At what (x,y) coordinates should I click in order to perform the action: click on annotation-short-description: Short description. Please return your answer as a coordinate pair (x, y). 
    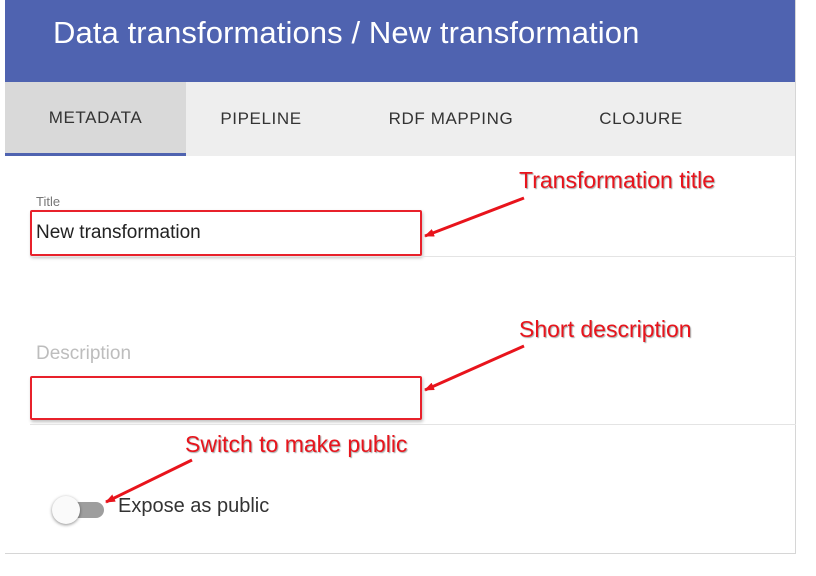
    Looking at the image, I should click on (605, 329).